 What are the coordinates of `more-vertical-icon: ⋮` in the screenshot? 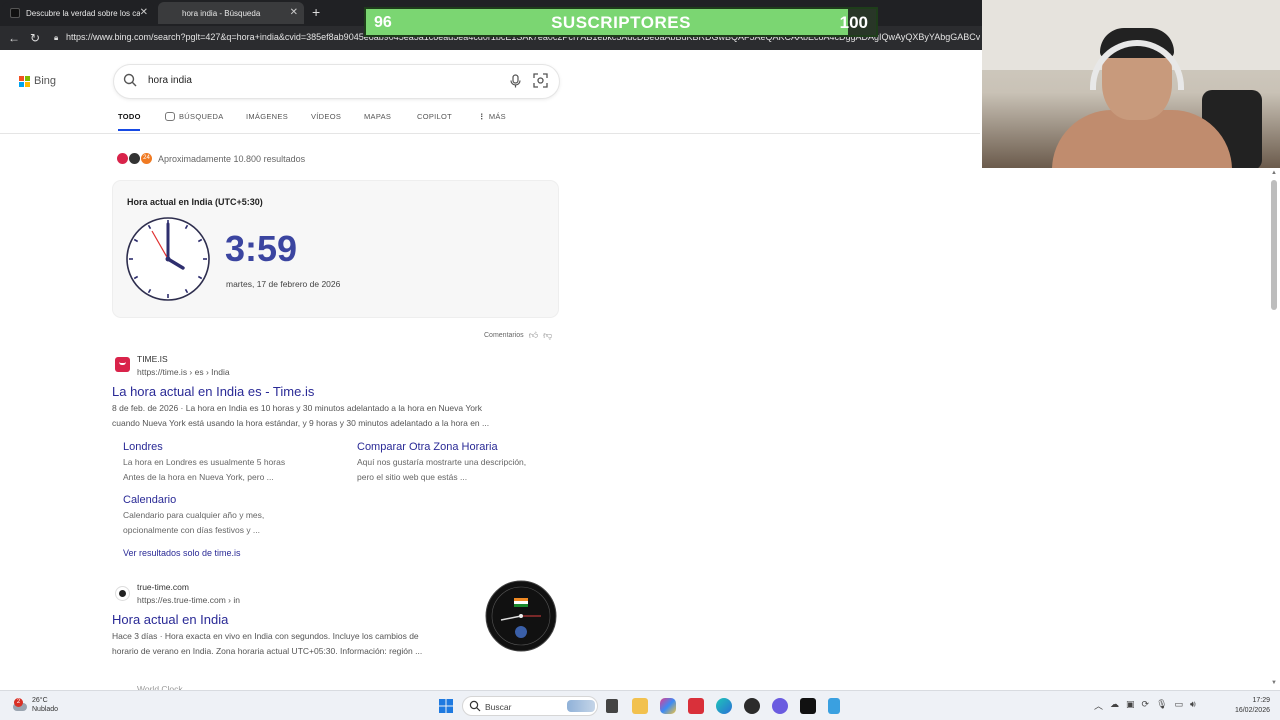 It's located at (482, 116).